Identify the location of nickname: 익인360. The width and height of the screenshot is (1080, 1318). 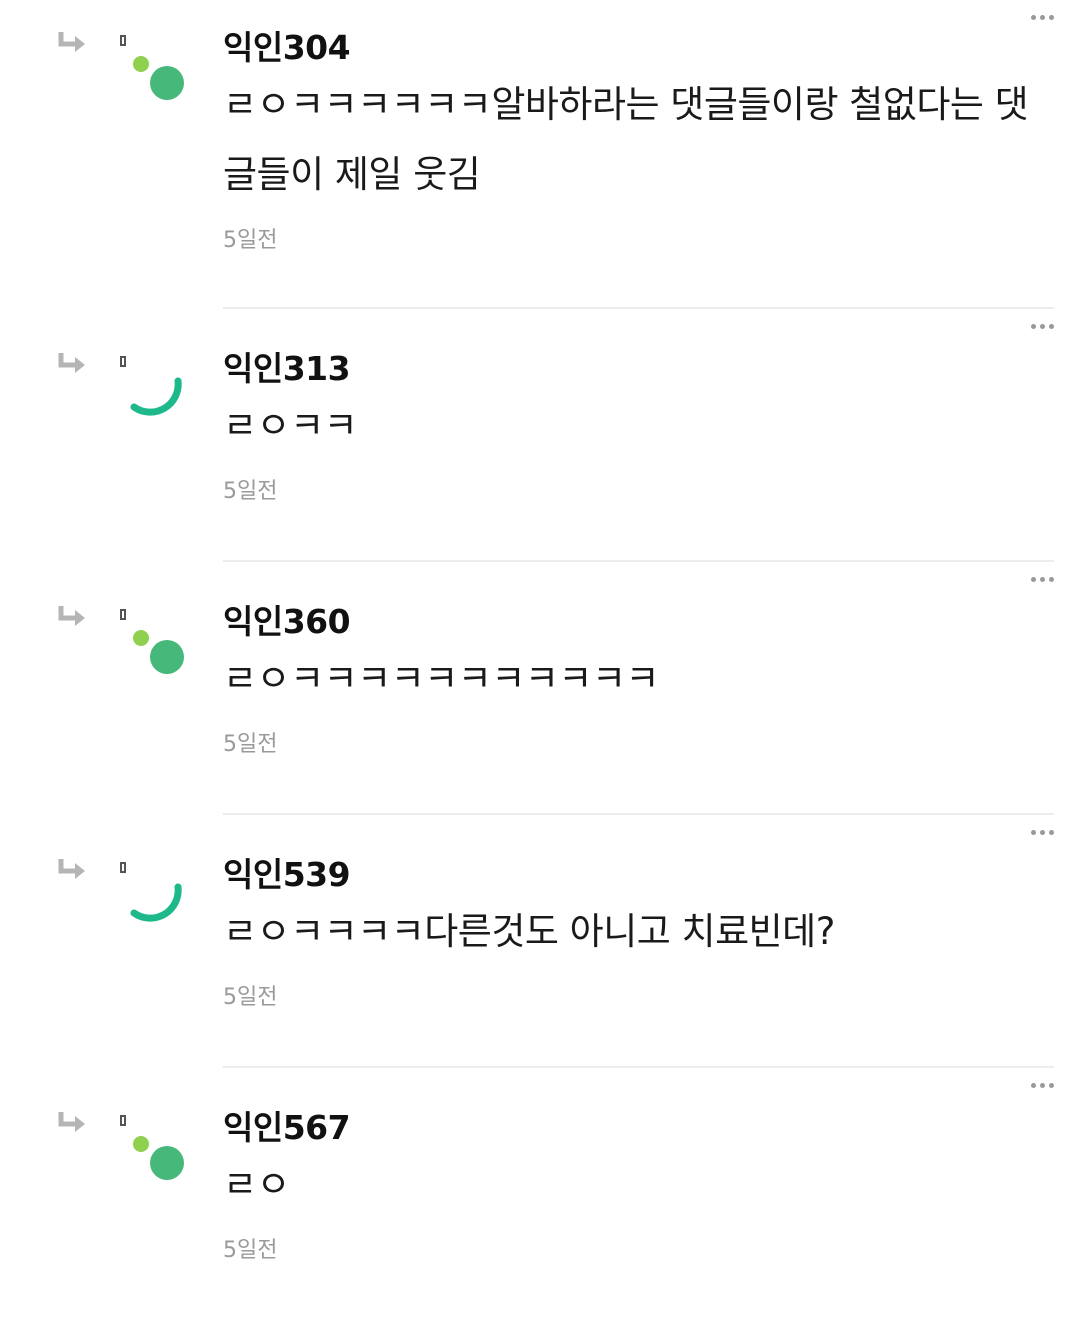
(638, 622).